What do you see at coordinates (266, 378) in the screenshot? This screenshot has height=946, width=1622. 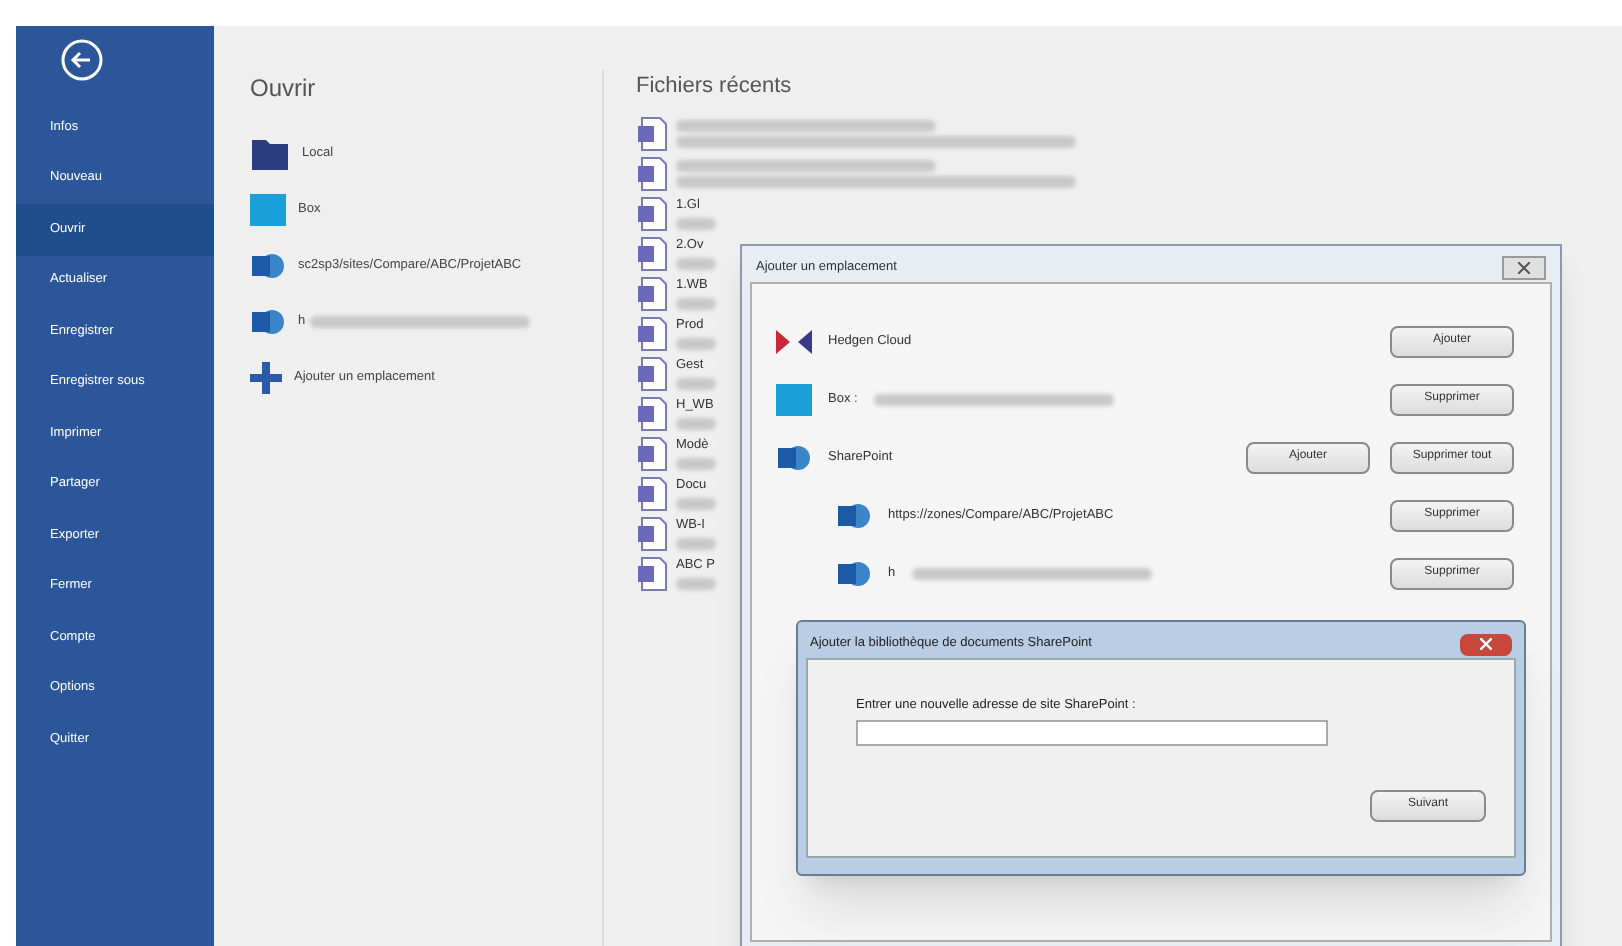 I see `plus-icon` at bounding box center [266, 378].